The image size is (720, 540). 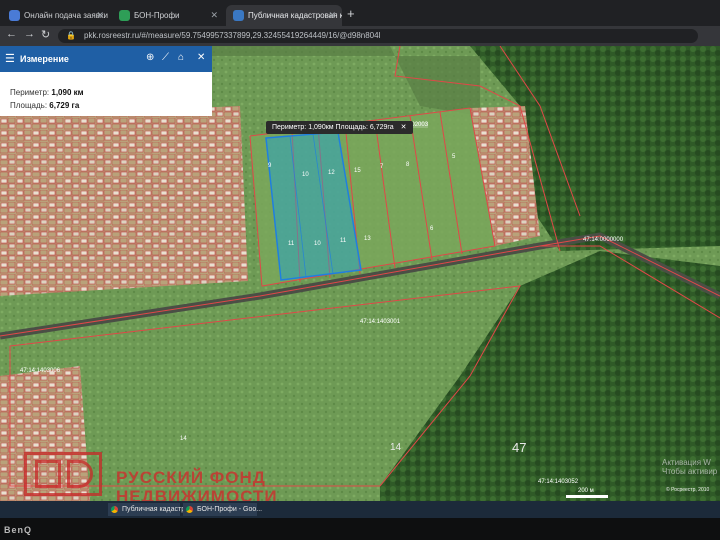 I want to click on plot-number: 9, so click(x=270, y=166).